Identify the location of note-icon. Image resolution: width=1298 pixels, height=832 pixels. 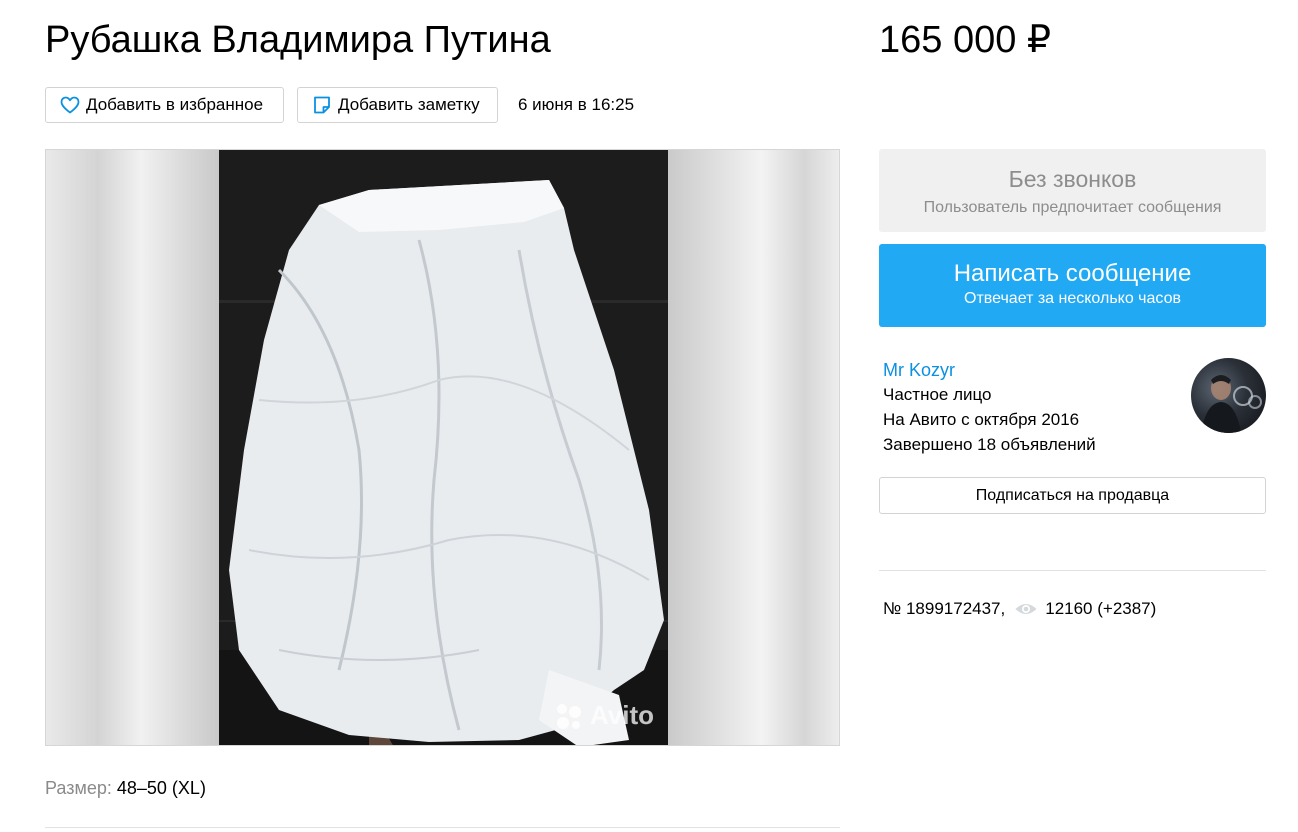
(322, 105).